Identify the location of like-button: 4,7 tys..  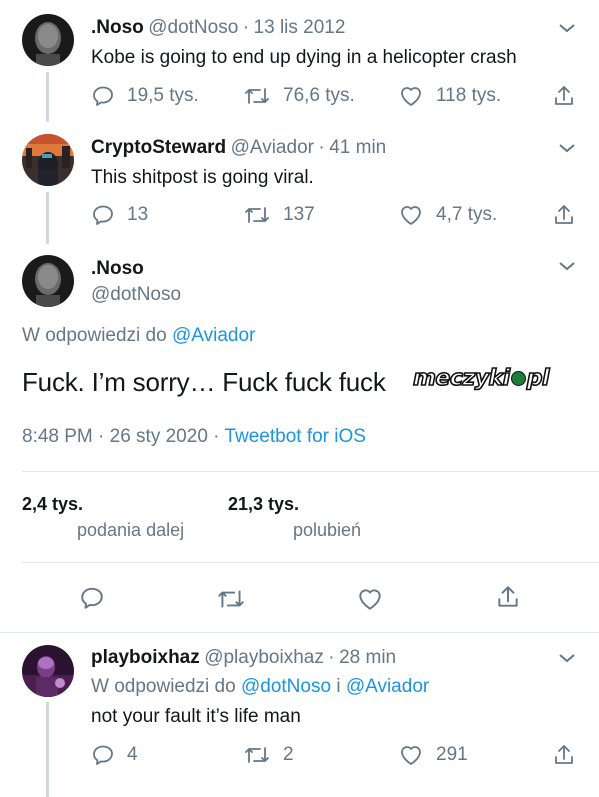
(447, 215).